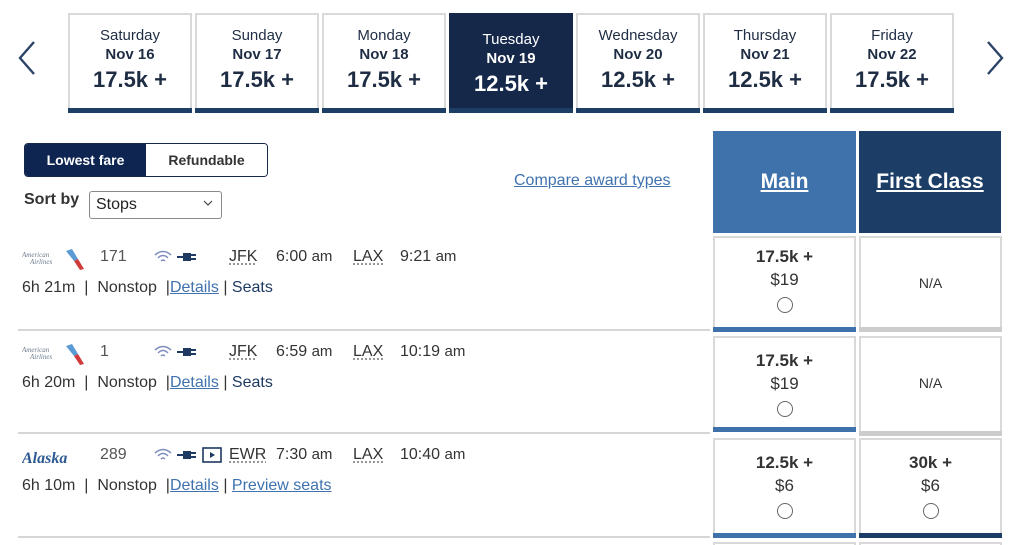 The height and width of the screenshot is (545, 1024). Describe the element at coordinates (930, 462) in the screenshot. I see `fare-miles: 30k +` at that location.